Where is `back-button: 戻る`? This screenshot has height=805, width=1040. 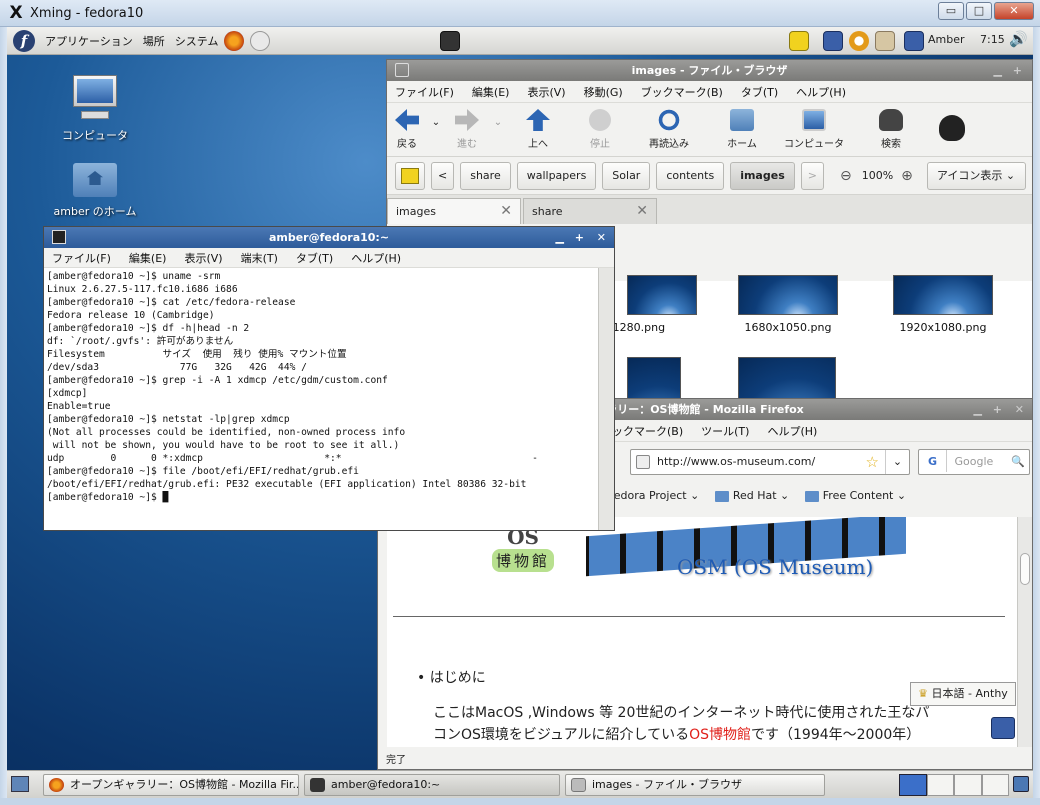
back-button: 戻る is located at coordinates (407, 129).